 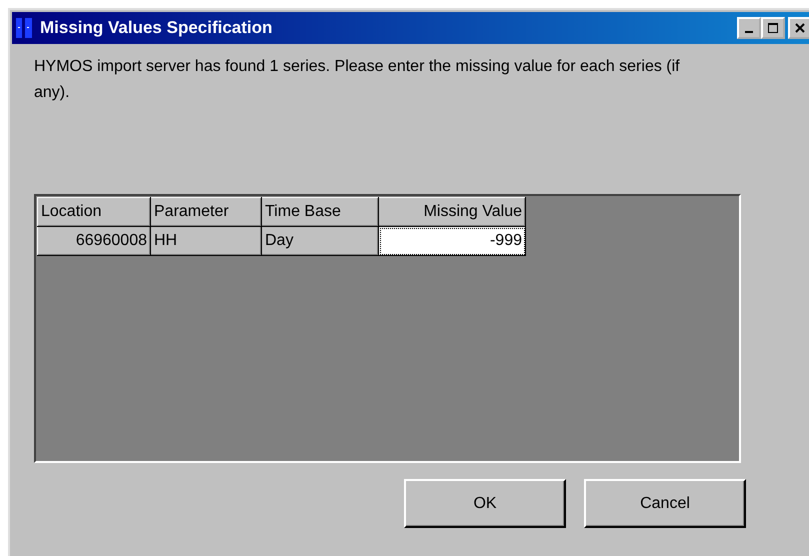 What do you see at coordinates (357, 80) in the screenshot?
I see `message-text: HYMOS import server has found 1 series. Please enter the missing value for each series (if any).` at bounding box center [357, 80].